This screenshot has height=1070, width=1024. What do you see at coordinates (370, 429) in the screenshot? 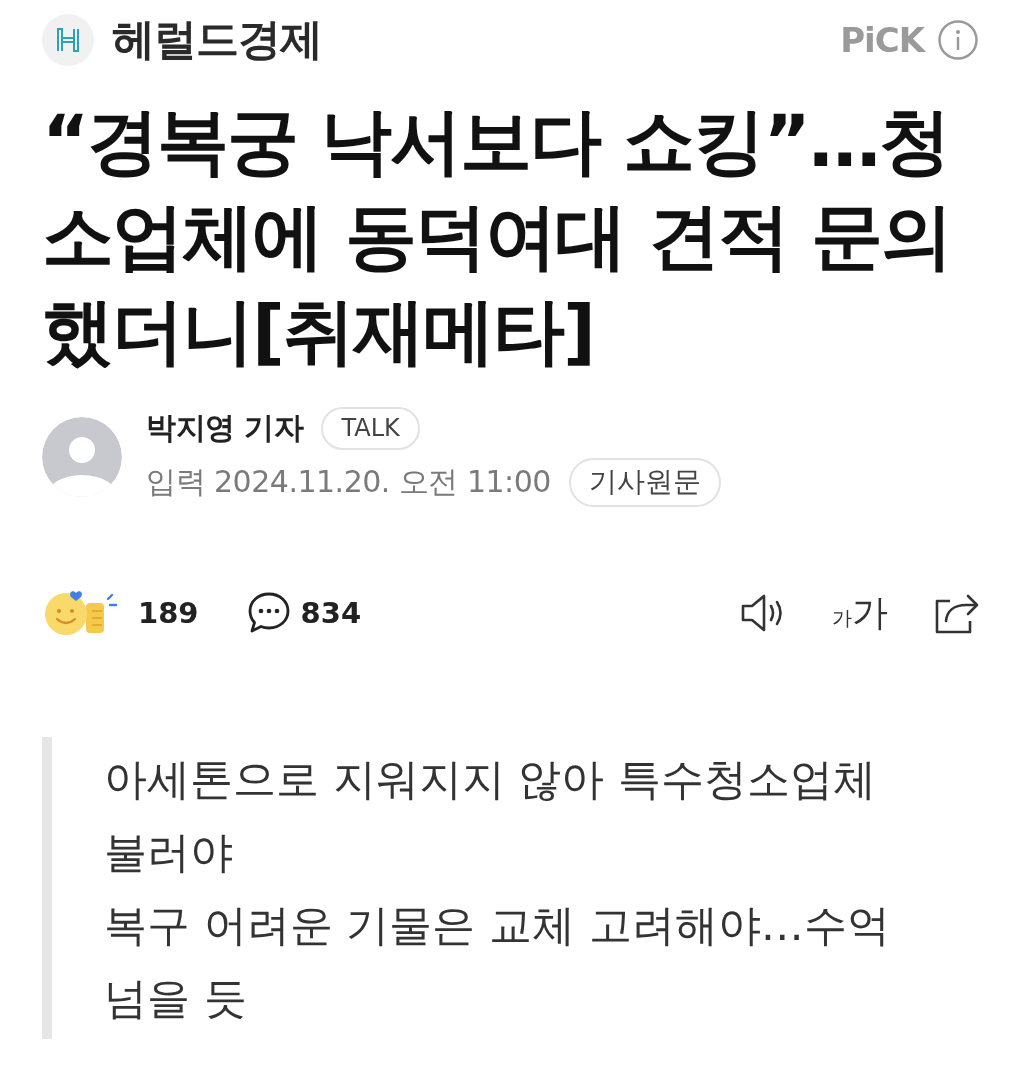
I see `talk-button: TALK` at bounding box center [370, 429].